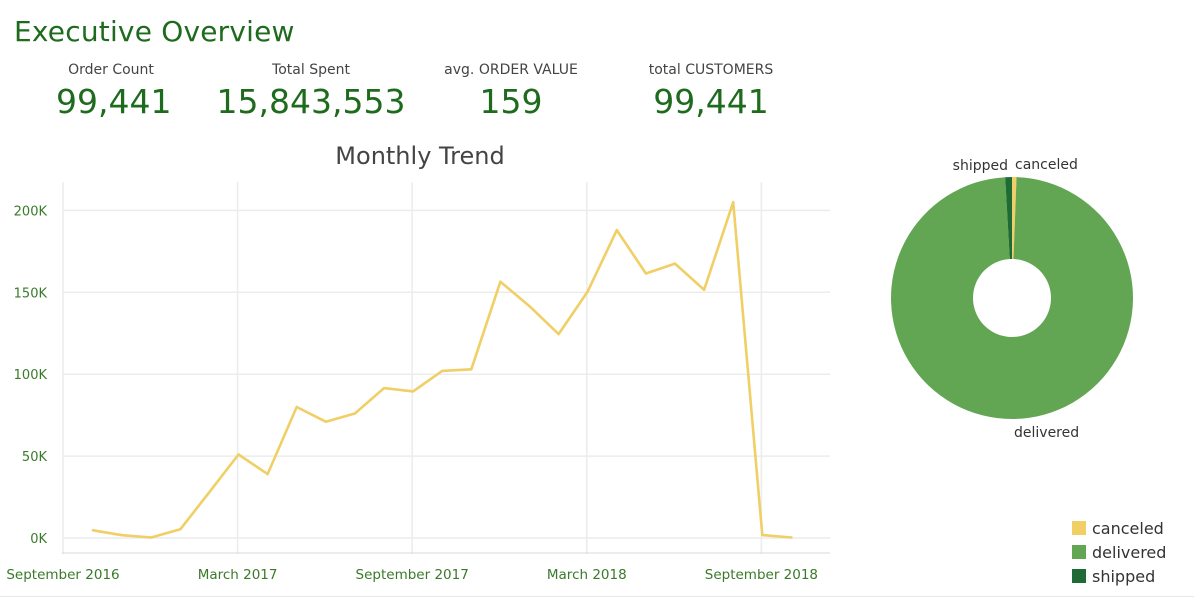 Image resolution: width=1194 pixels, height=600 pixels. I want to click on x-tick-label: September 2016, so click(62, 575).